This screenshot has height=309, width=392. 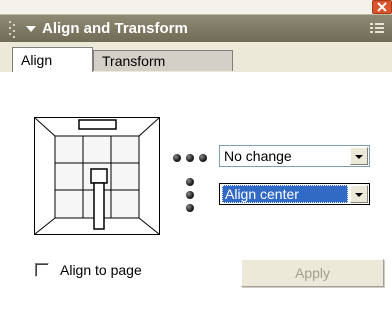 I want to click on panel-title-bar: Align and Transform, so click(x=196, y=28).